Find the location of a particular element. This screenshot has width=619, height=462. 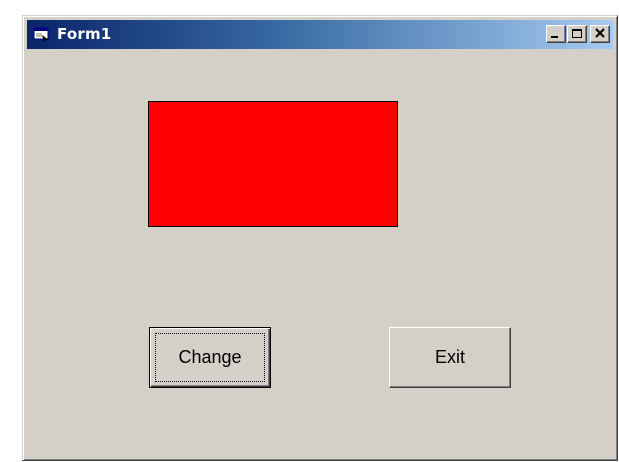

maximize-button is located at coordinates (577, 34).